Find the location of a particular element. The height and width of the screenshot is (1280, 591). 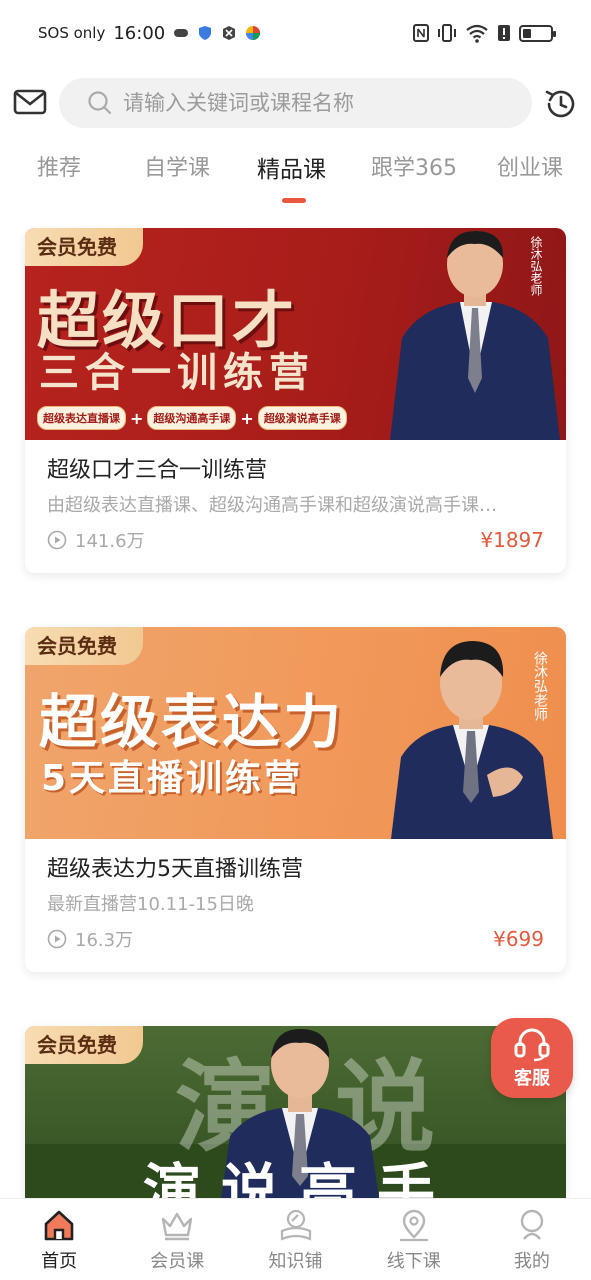

course-banner: 会员免费 演说 演说高手 is located at coordinates (295, 1116).